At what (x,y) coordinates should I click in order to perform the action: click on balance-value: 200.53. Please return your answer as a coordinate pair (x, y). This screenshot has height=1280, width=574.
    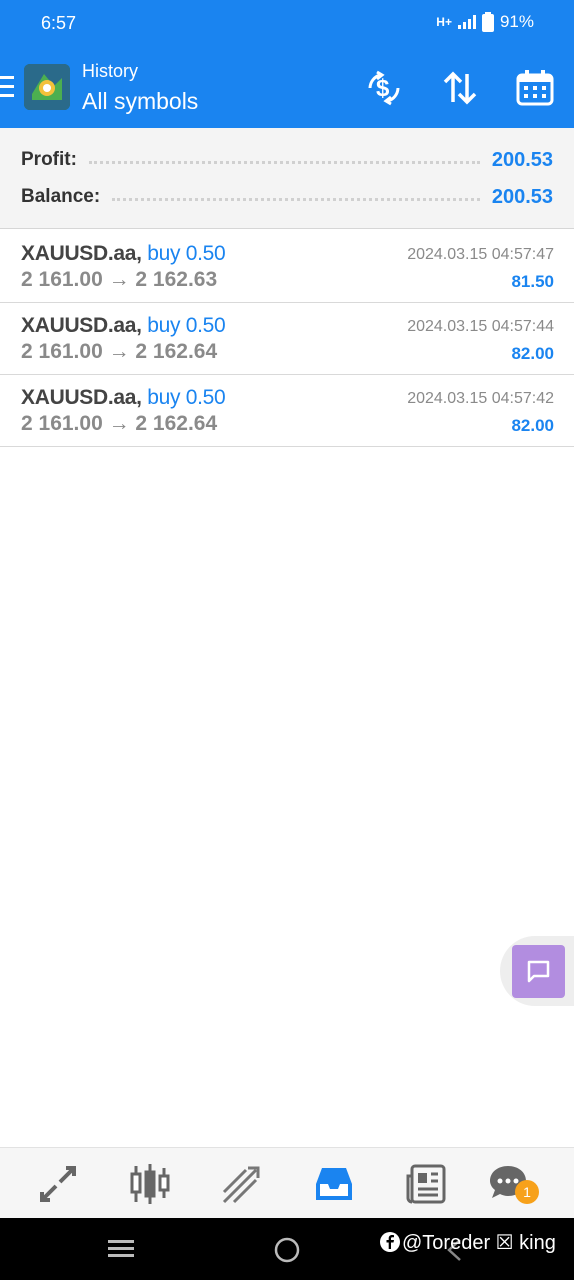
    Looking at the image, I should click on (522, 196).